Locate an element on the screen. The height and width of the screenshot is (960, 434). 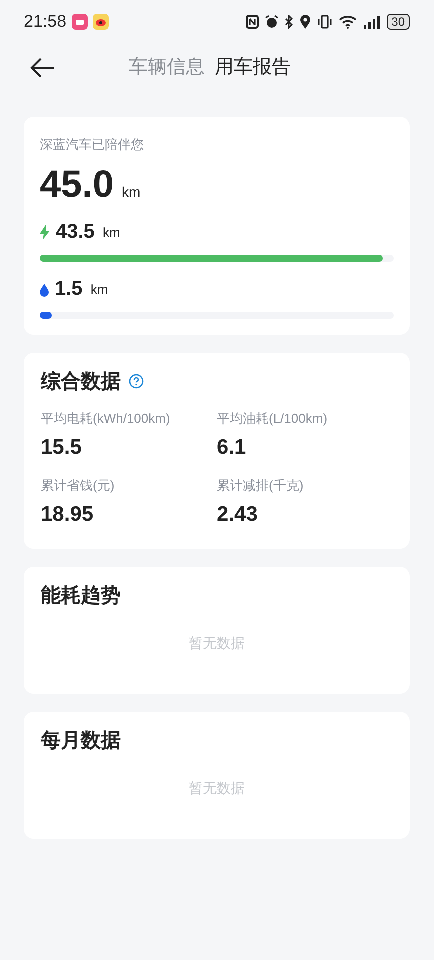
metric-value: 6.1 is located at coordinates (232, 448).